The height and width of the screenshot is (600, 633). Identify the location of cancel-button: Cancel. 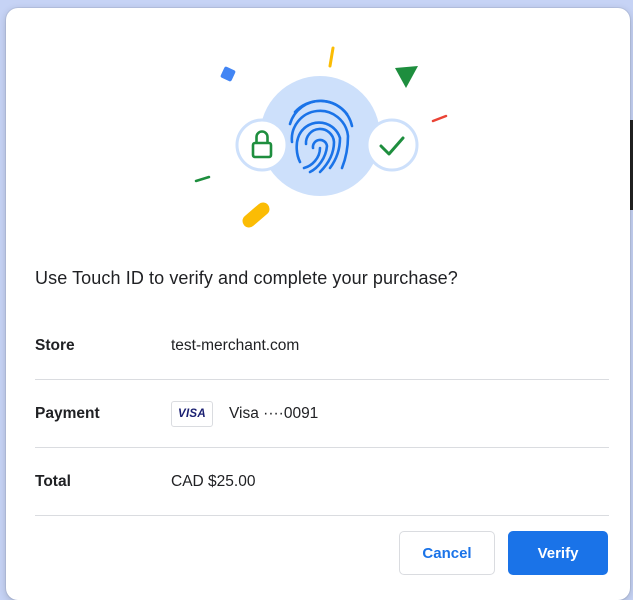
(447, 553).